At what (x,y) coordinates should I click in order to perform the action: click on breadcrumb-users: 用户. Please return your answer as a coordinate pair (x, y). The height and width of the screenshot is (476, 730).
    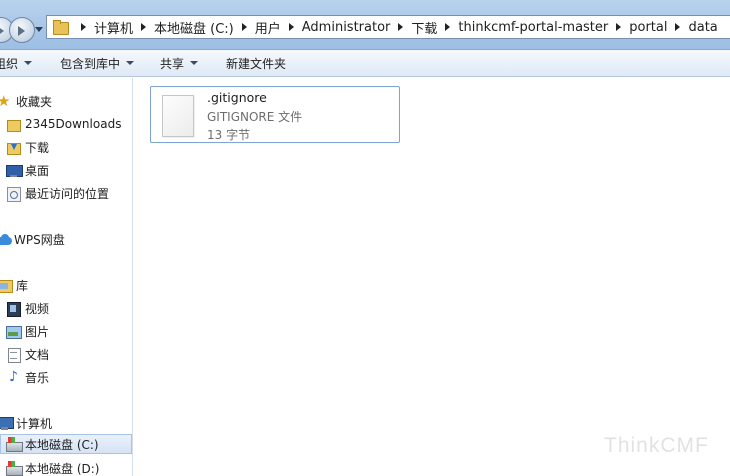
    Looking at the image, I should click on (268, 27).